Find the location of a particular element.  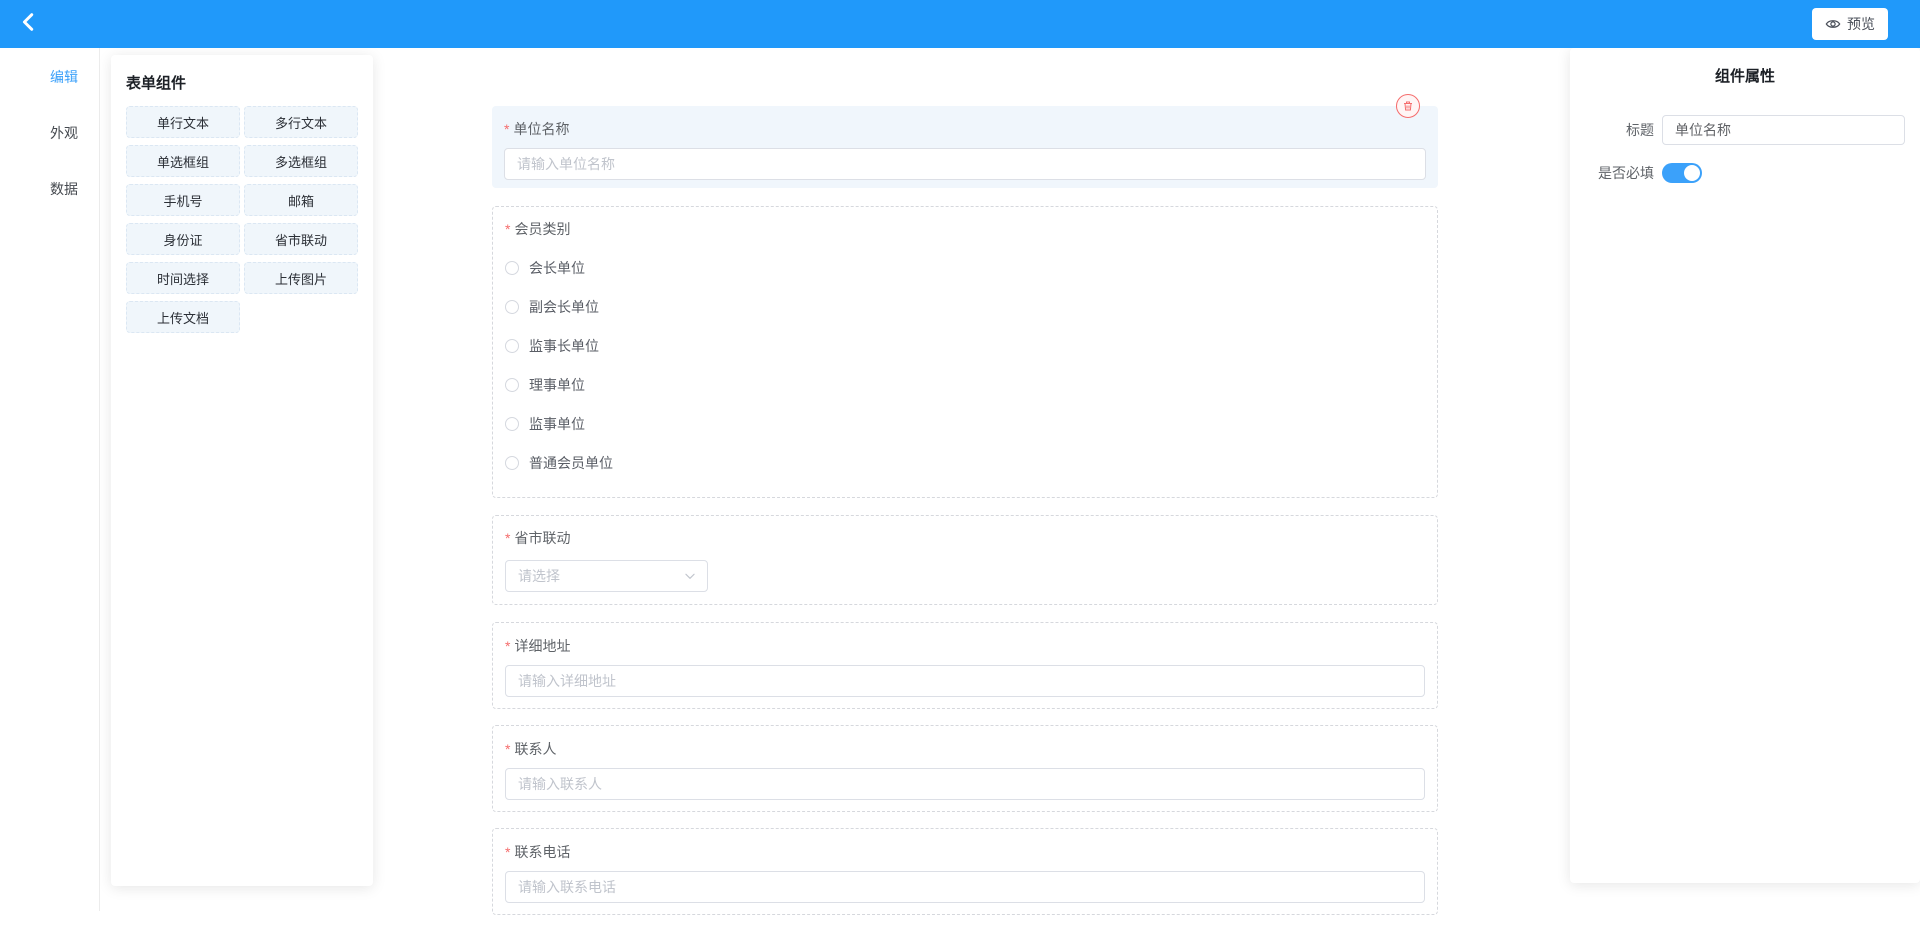

title-property-label: 标题 is located at coordinates (1640, 130).